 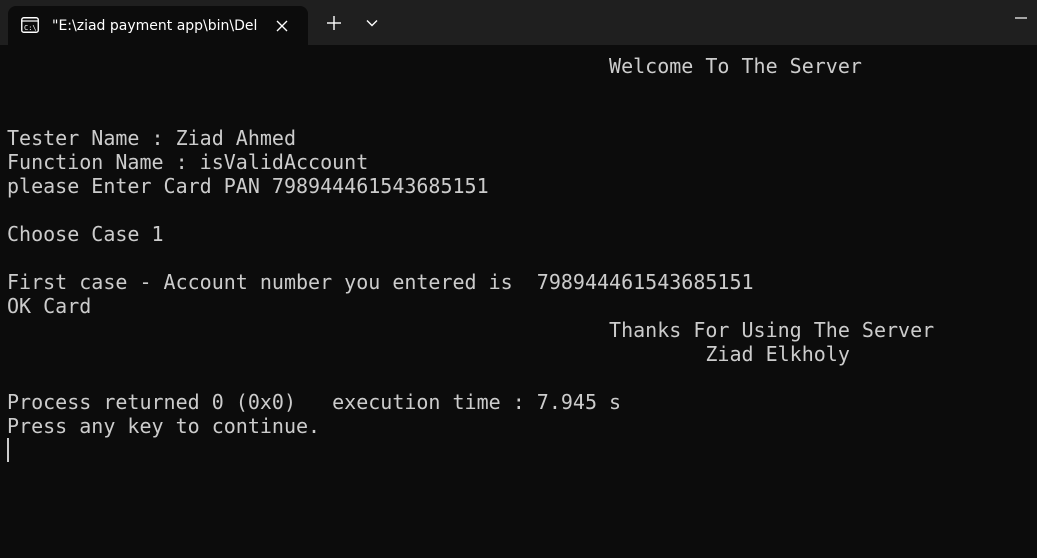 I want to click on title-bar: C:\ "E:\ziad payment app\bin\Del, so click(x=518, y=22).